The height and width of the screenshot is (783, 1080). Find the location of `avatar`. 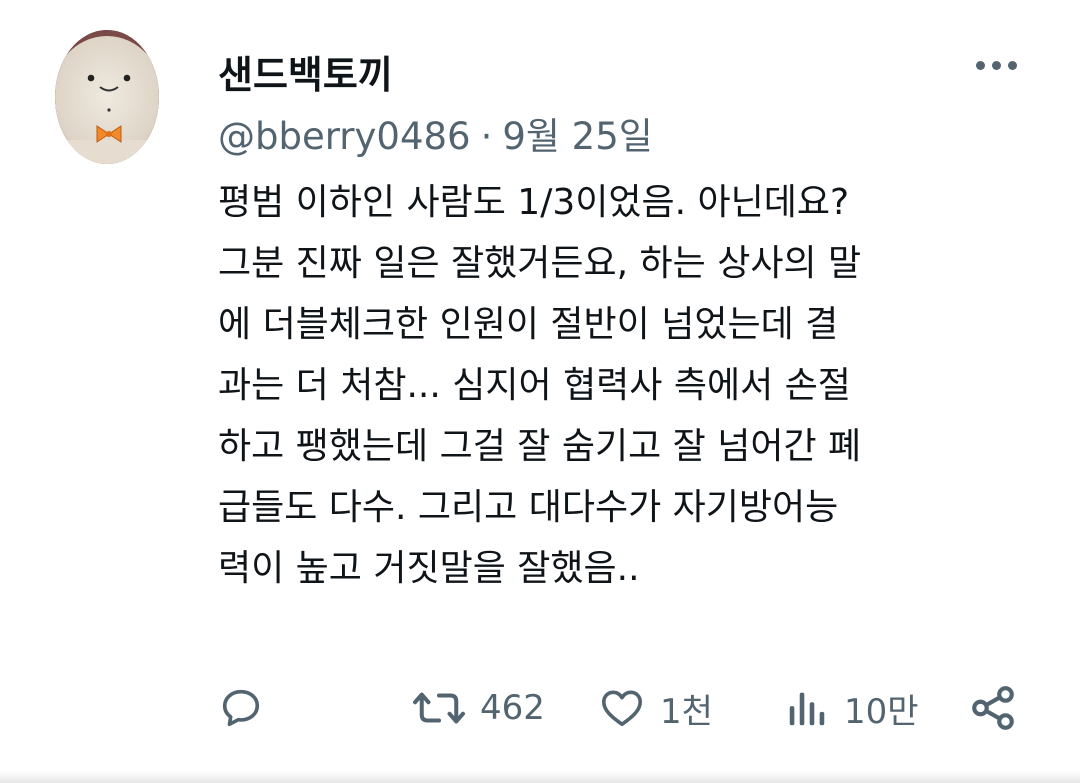

avatar is located at coordinates (107, 97).